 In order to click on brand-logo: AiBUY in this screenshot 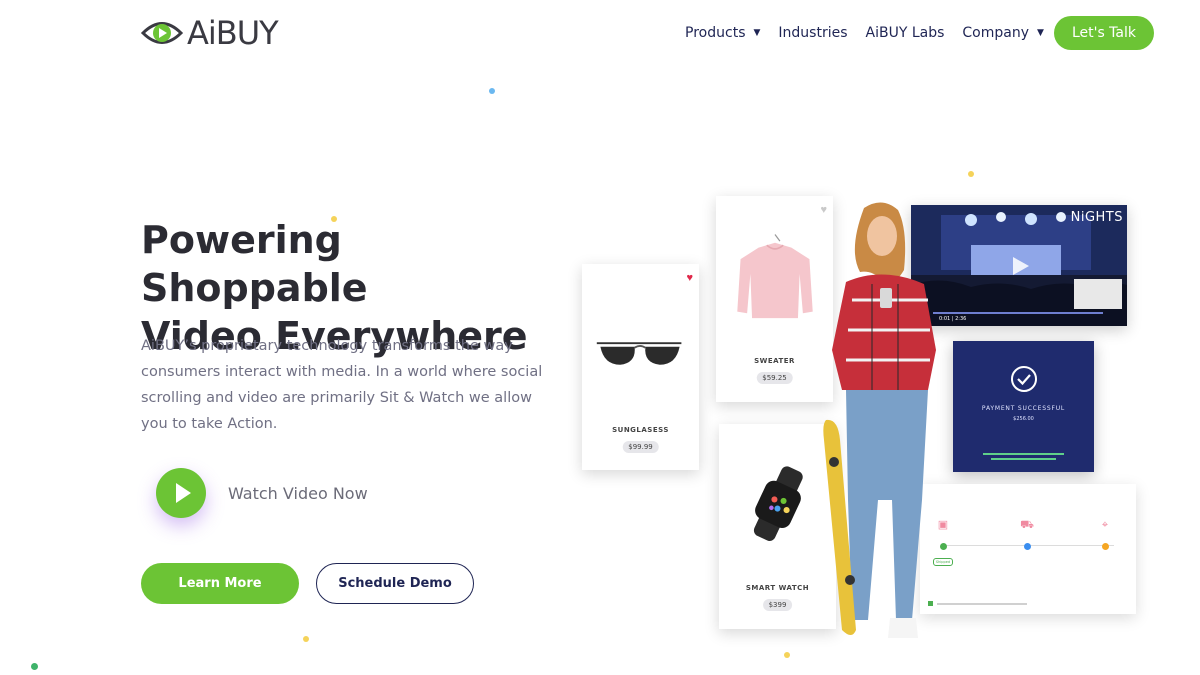, I will do `click(210, 33)`.